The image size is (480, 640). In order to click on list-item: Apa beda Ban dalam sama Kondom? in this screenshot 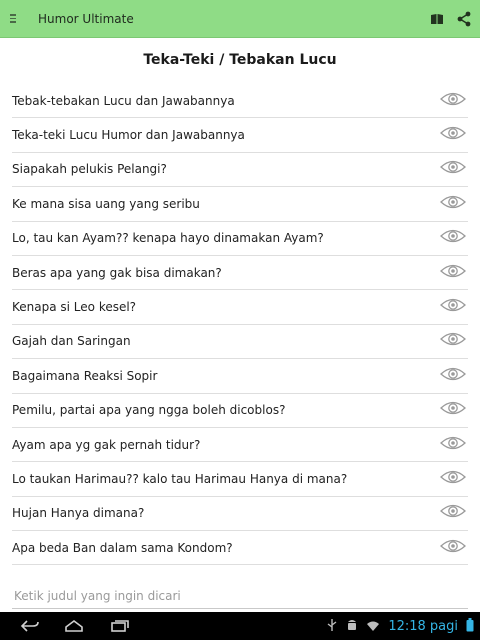, I will do `click(240, 548)`.